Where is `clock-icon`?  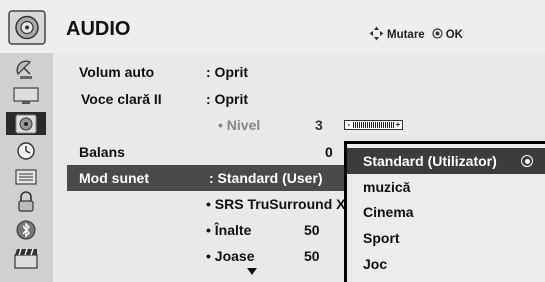 clock-icon is located at coordinates (26, 150).